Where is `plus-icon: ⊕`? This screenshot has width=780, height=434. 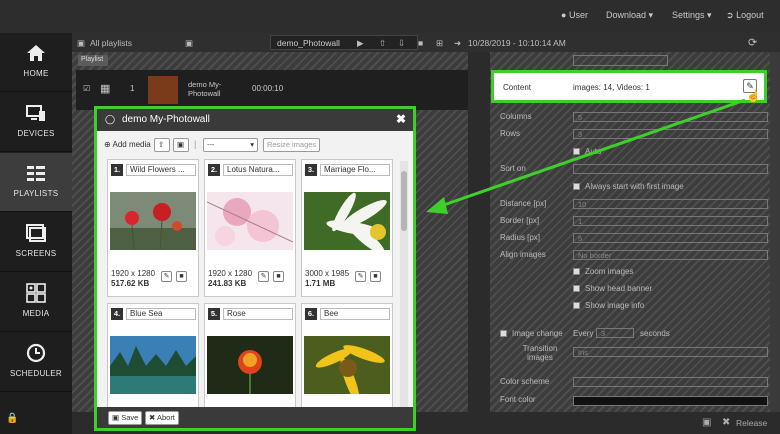
plus-icon: ⊕ is located at coordinates (107, 144).